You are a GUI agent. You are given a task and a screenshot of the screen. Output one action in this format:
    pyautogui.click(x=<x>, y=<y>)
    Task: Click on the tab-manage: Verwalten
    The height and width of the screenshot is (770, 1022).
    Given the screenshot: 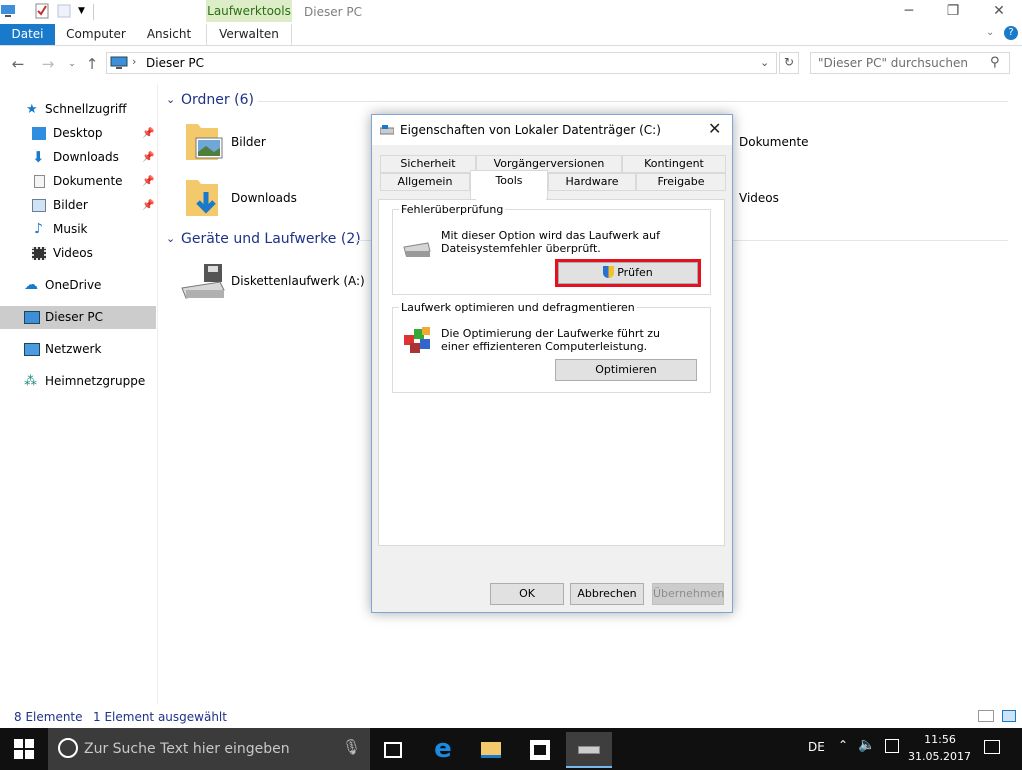 What is the action you would take?
    pyautogui.click(x=249, y=35)
    